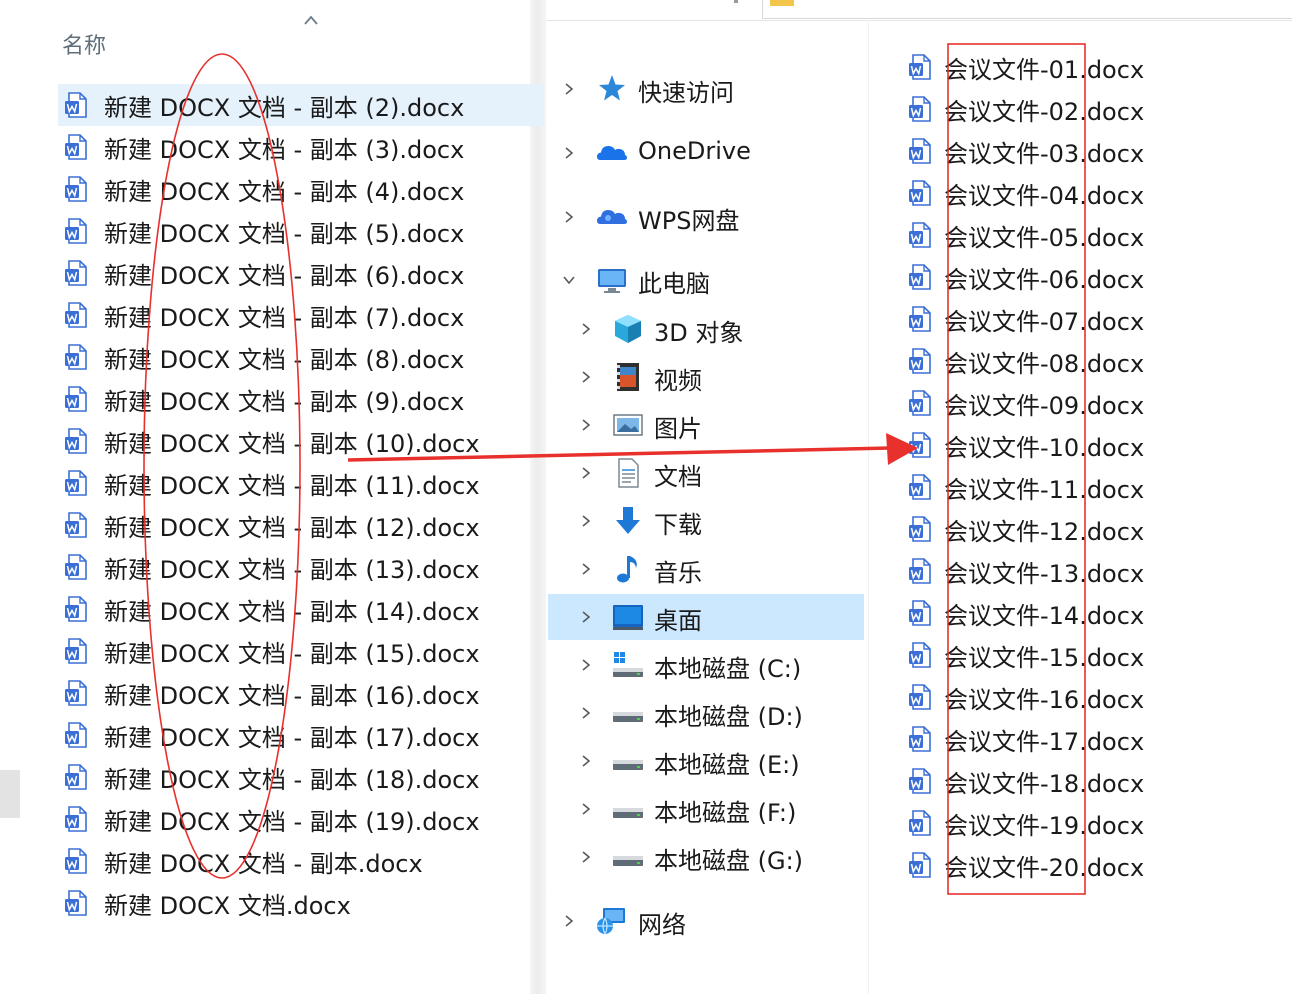 The width and height of the screenshot is (1292, 994). I want to click on nav-item-documents: 文档, so click(706, 473).